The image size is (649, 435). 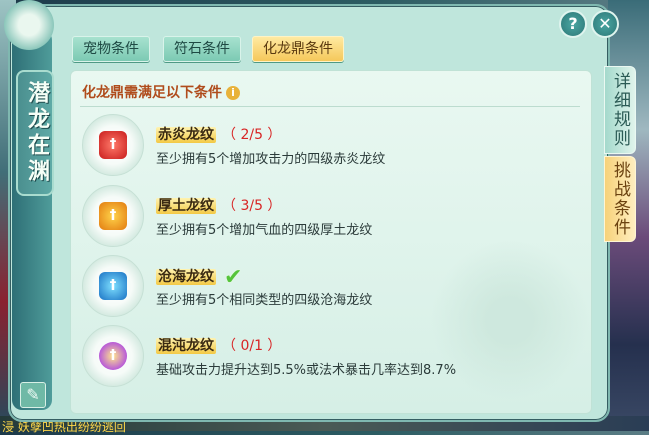 What do you see at coordinates (330, 106) in the screenshot?
I see `divider` at bounding box center [330, 106].